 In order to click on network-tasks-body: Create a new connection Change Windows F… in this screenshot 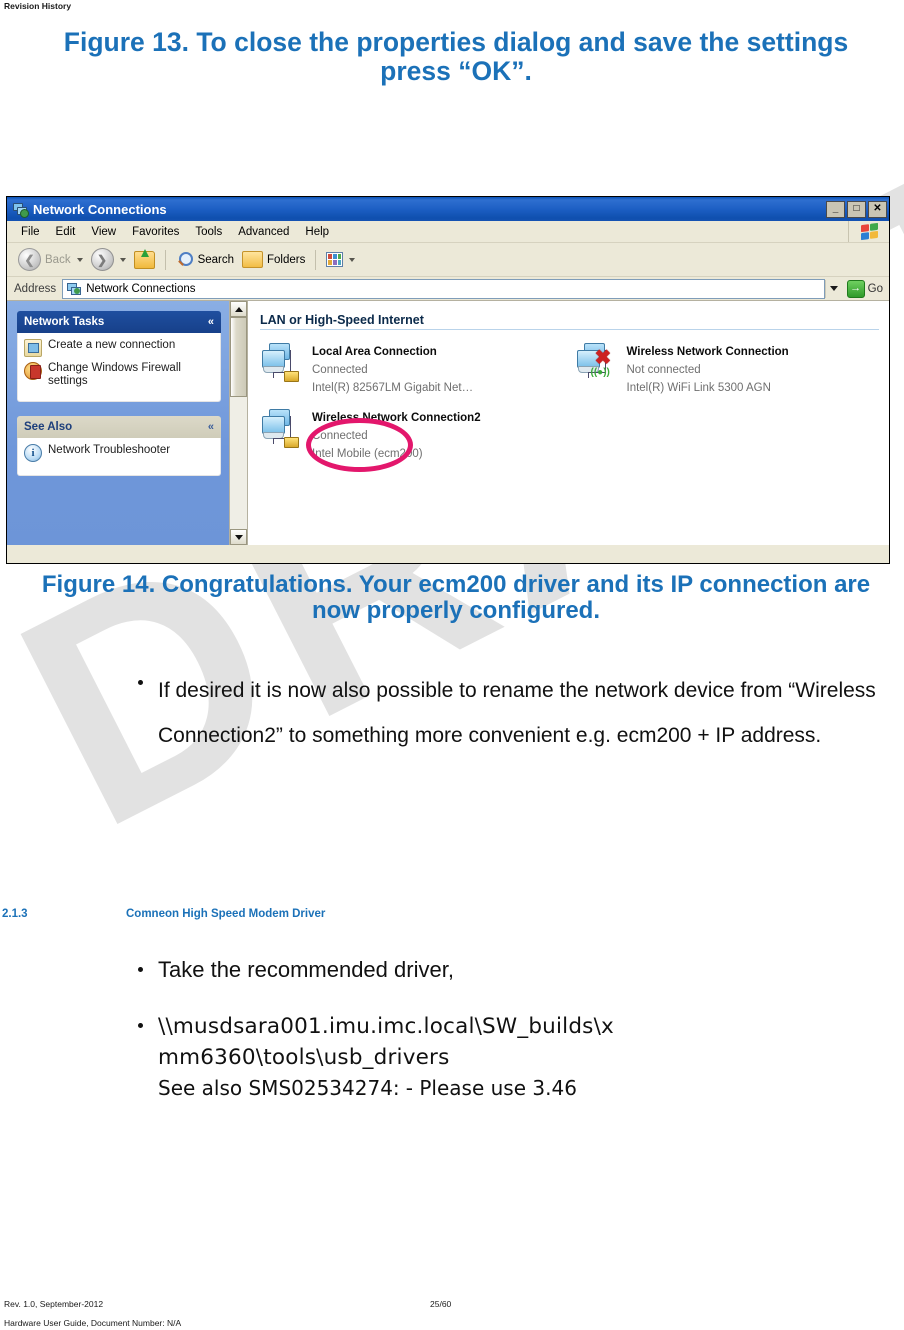, I will do `click(119, 368)`.